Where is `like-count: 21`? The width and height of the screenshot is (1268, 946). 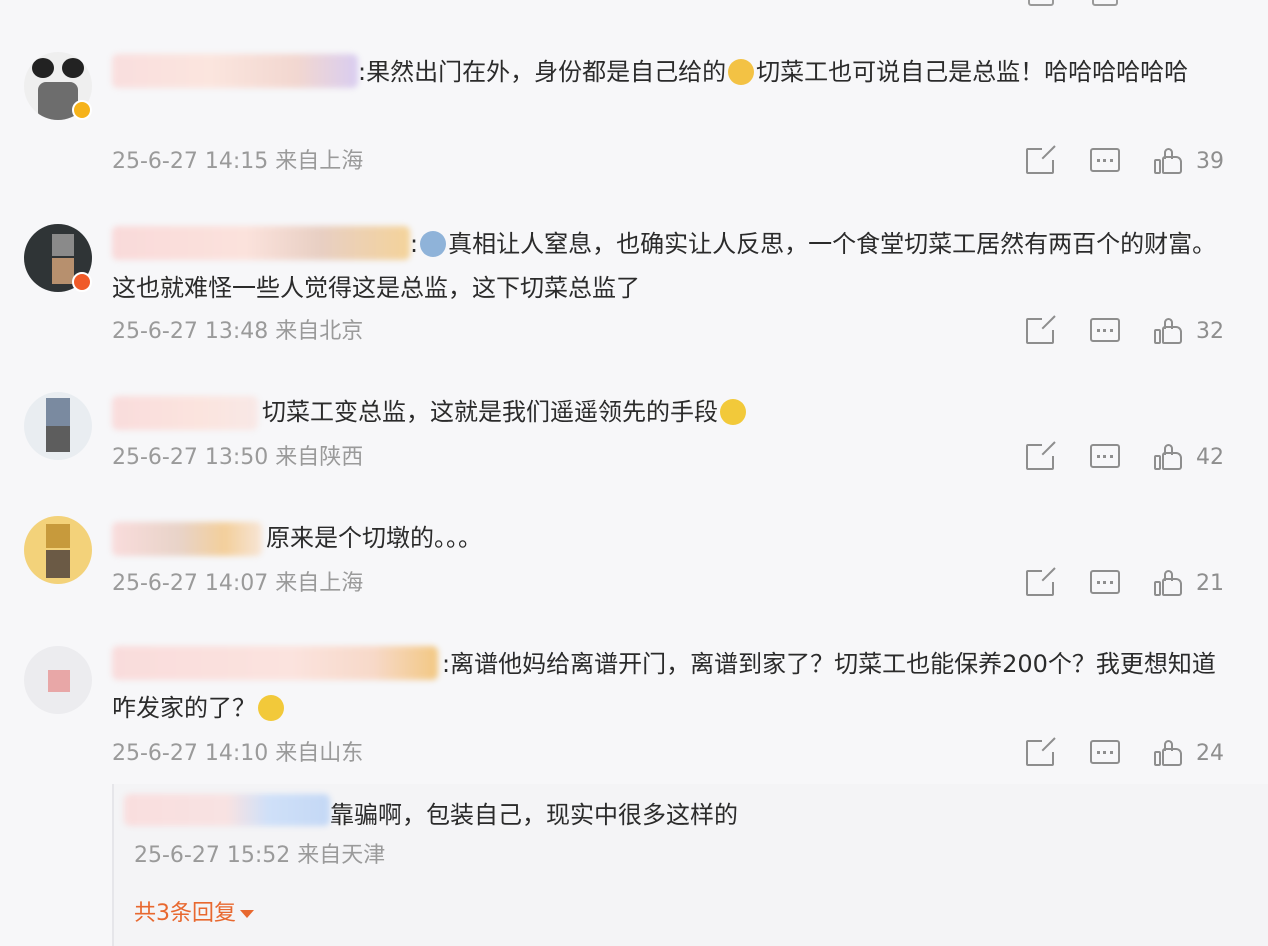
like-count: 21 is located at coordinates (1210, 583).